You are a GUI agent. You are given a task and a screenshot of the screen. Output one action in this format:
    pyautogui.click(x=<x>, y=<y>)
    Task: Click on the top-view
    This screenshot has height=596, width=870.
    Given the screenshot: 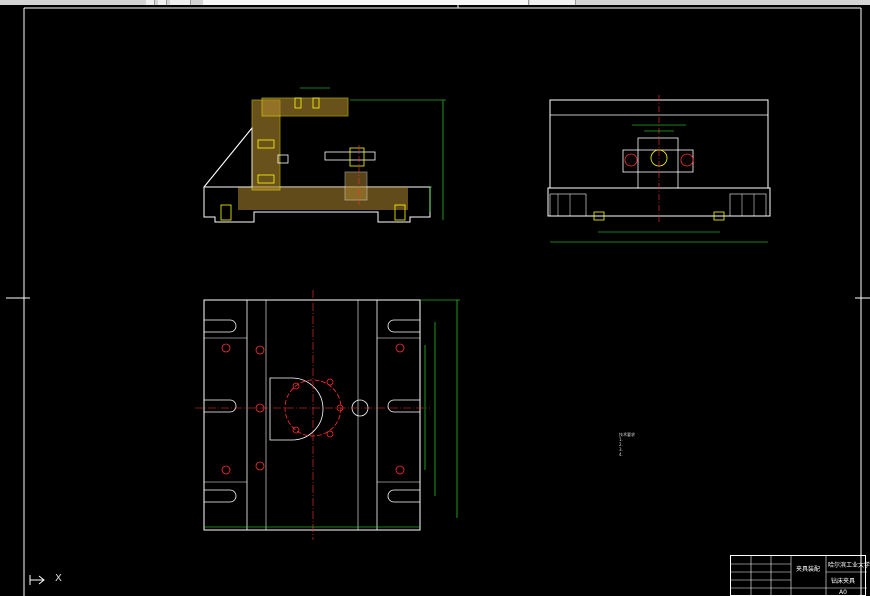 What is the action you would take?
    pyautogui.click(x=327, y=415)
    